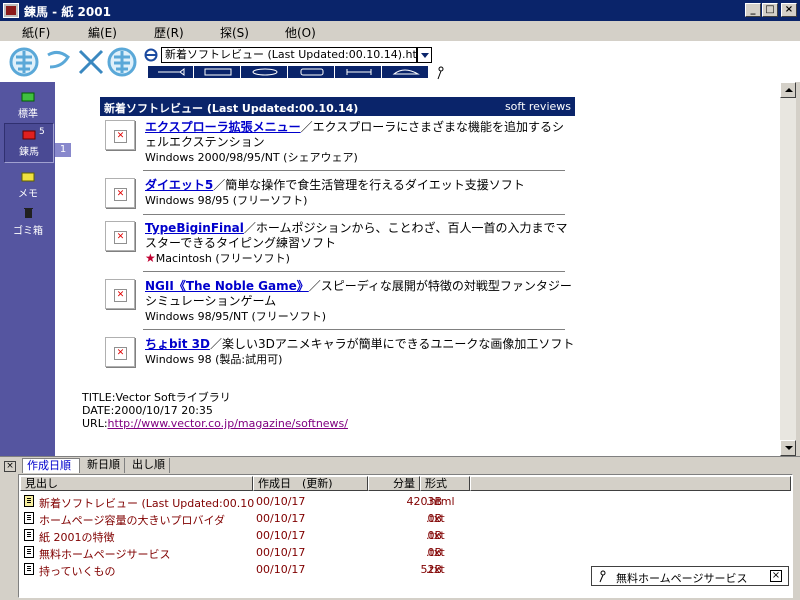 The width and height of the screenshot is (800, 600). Describe the element at coordinates (537, 106) in the screenshot. I see `page-subtitle: soft reviews` at that location.